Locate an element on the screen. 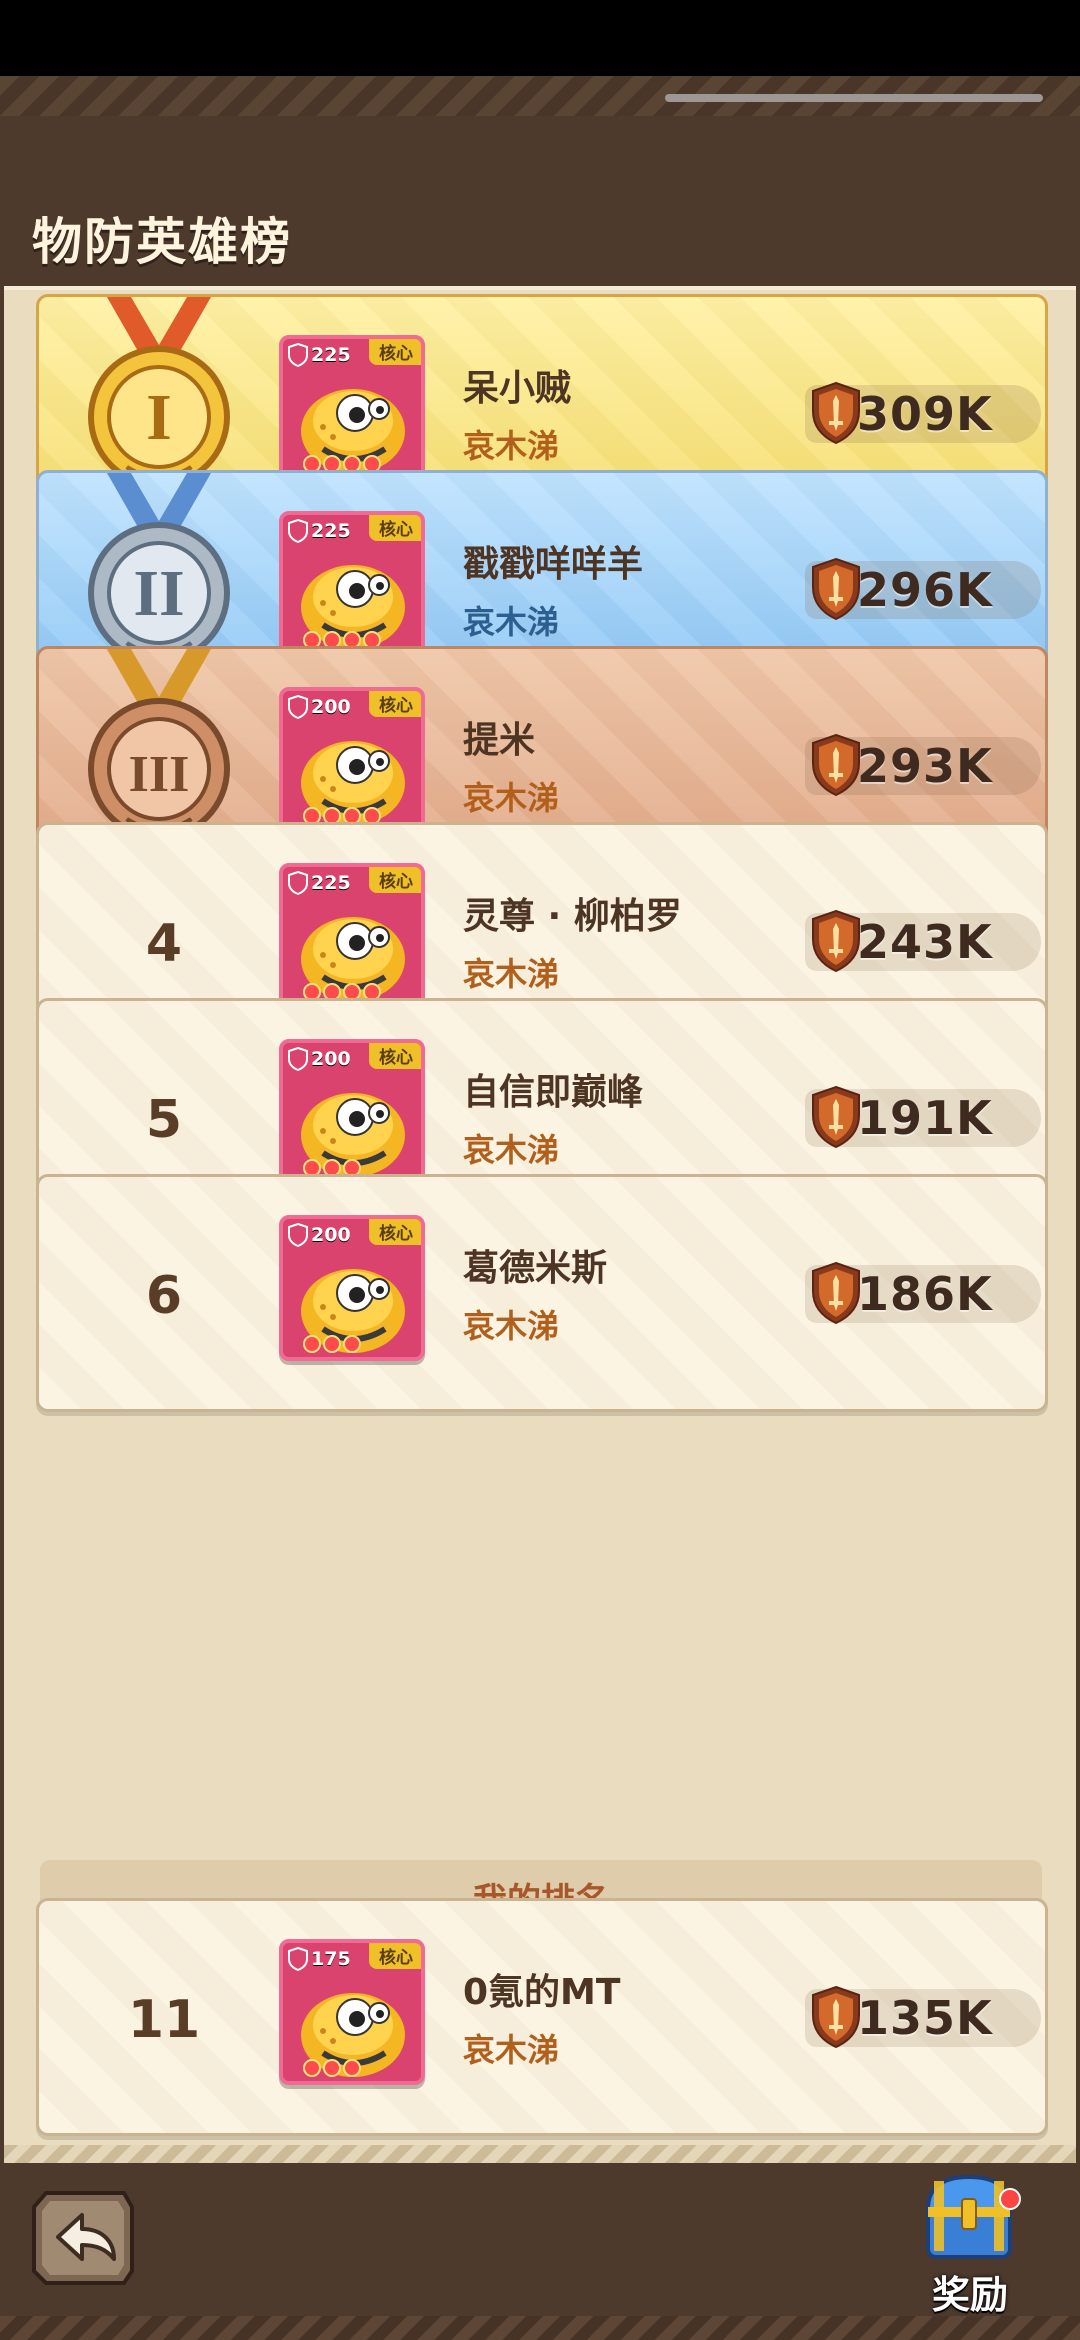 The width and height of the screenshot is (1080, 2340). power-display: 296K is located at coordinates (907, 589).